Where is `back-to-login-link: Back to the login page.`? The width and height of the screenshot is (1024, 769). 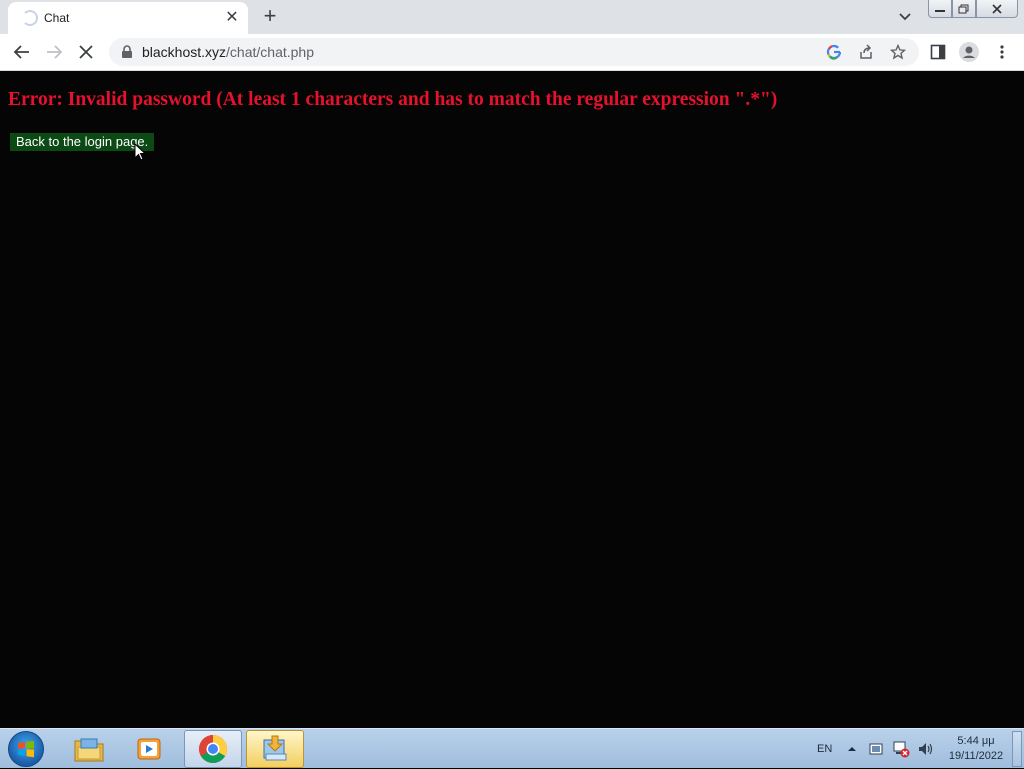 back-to-login-link: Back to the login page. is located at coordinates (82, 142).